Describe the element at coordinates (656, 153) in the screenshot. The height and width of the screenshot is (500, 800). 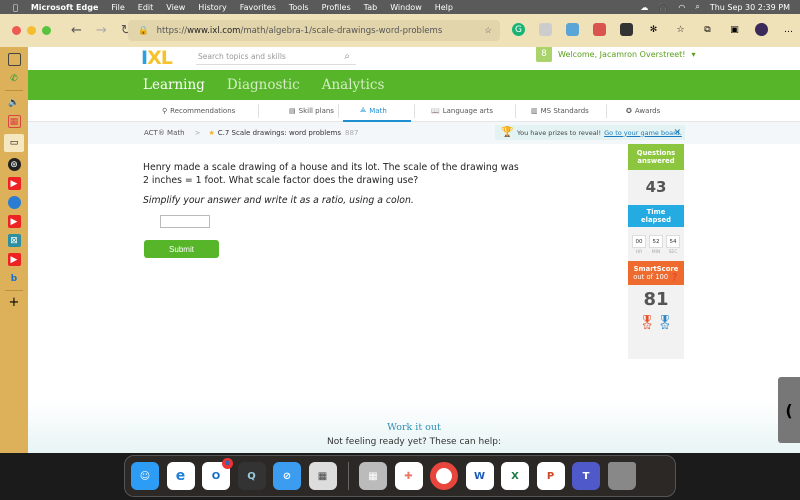
I see `label-line: Questions` at that location.